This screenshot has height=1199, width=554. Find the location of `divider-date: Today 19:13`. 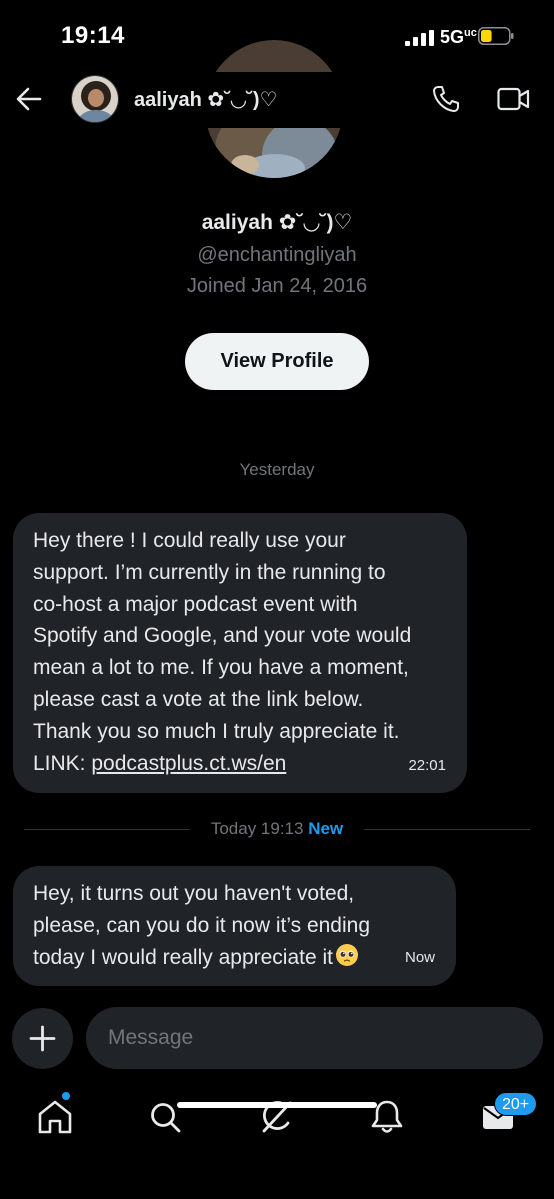

divider-date: Today 19:13 is located at coordinates (257, 828).